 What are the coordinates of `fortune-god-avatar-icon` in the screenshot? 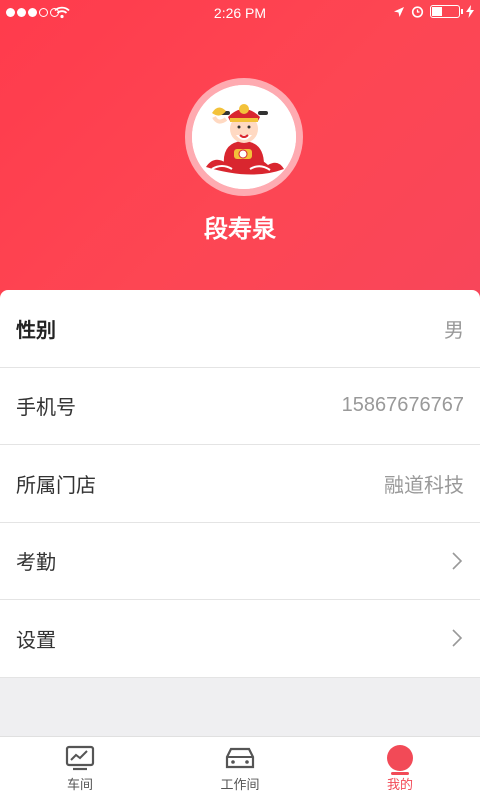 It's located at (244, 137).